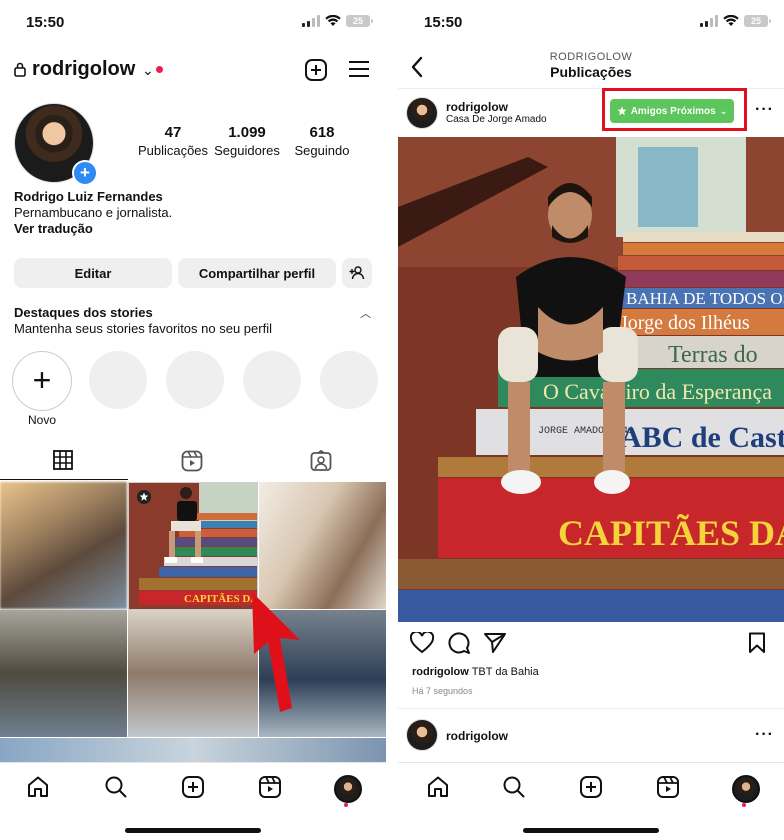 Image resolution: width=784 pixels, height=840 pixels. I want to click on collapse-chevron-icon: ︿, so click(365, 313).